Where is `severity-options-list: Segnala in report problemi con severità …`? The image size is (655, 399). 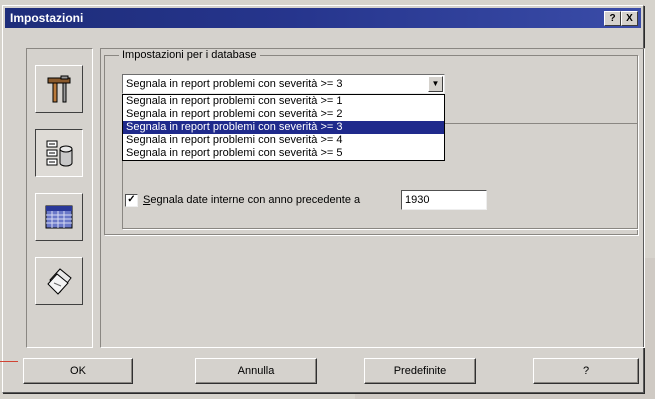 severity-options-list: Segnala in report problemi con severità … is located at coordinates (283, 127).